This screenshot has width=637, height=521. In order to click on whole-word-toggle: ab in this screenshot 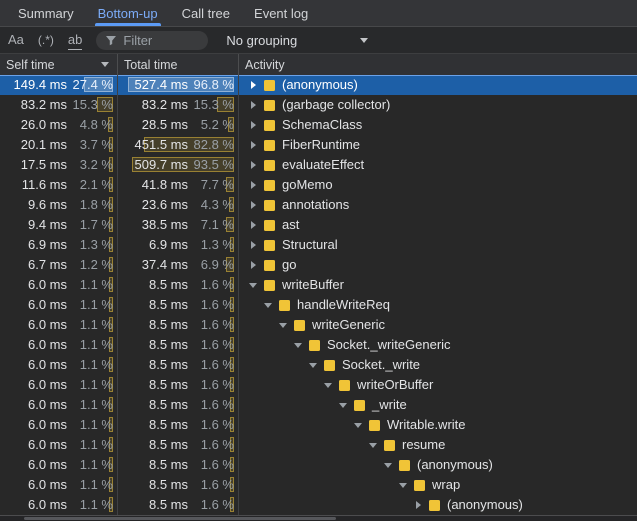, I will do `click(75, 40)`.